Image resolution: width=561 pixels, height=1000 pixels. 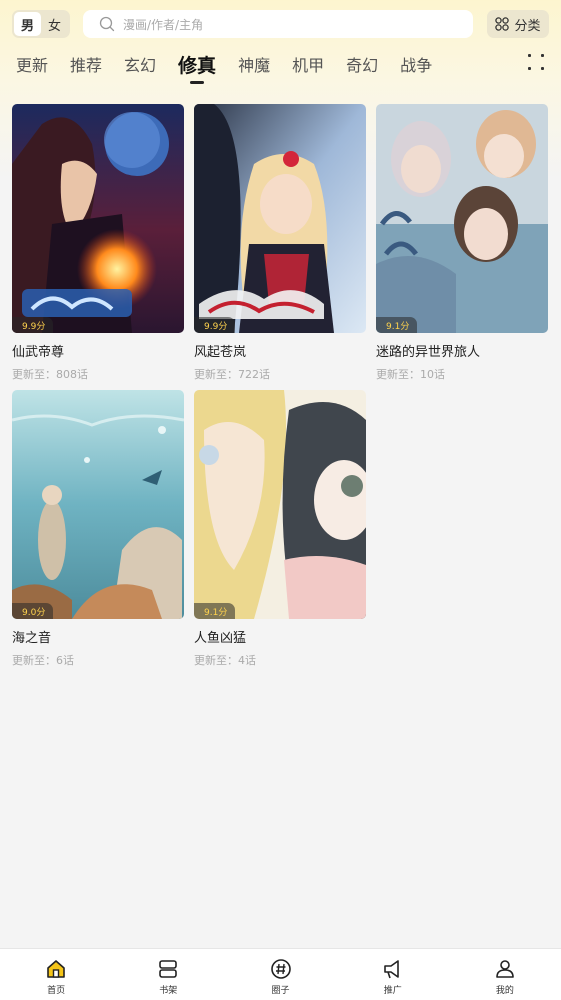 What do you see at coordinates (280, 350) in the screenshot?
I see `comic-title: 风起苍岚` at bounding box center [280, 350].